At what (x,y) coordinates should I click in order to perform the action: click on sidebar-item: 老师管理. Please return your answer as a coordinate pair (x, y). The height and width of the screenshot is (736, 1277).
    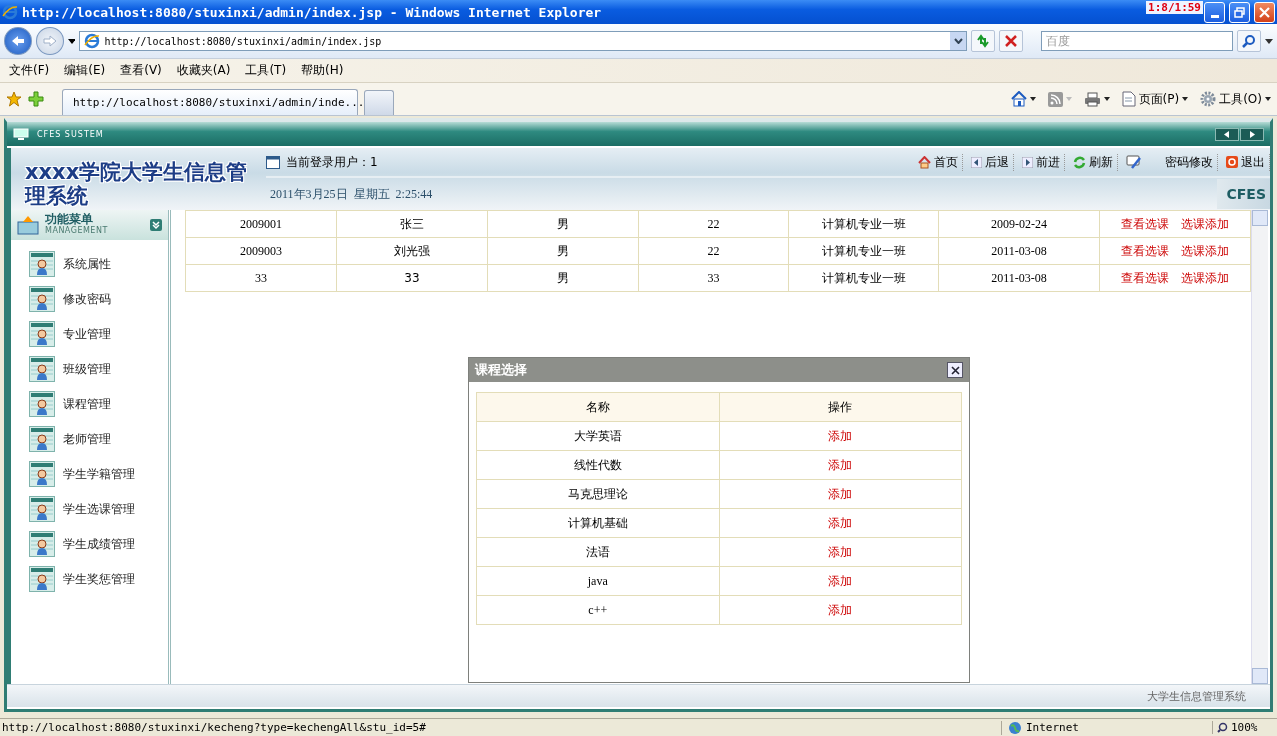
    Looking at the image, I should click on (87, 439).